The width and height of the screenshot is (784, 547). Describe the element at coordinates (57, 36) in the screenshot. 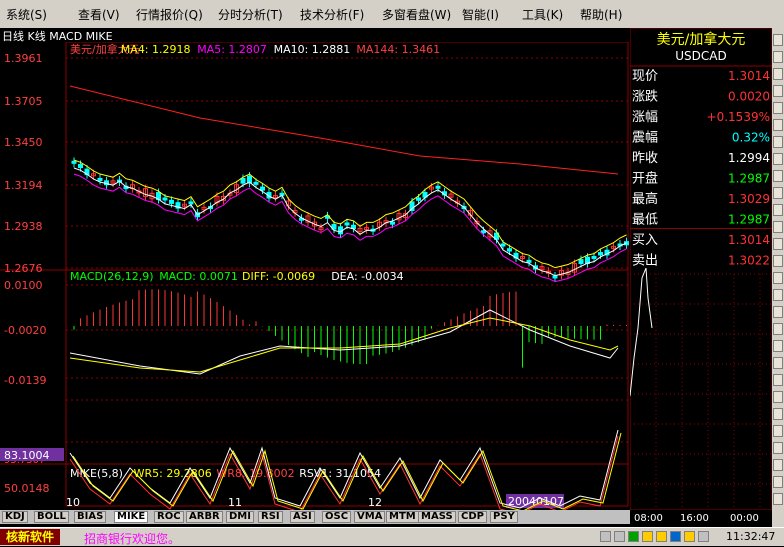

I see `chart-title: 日线 K线 MACD MIKE` at that location.